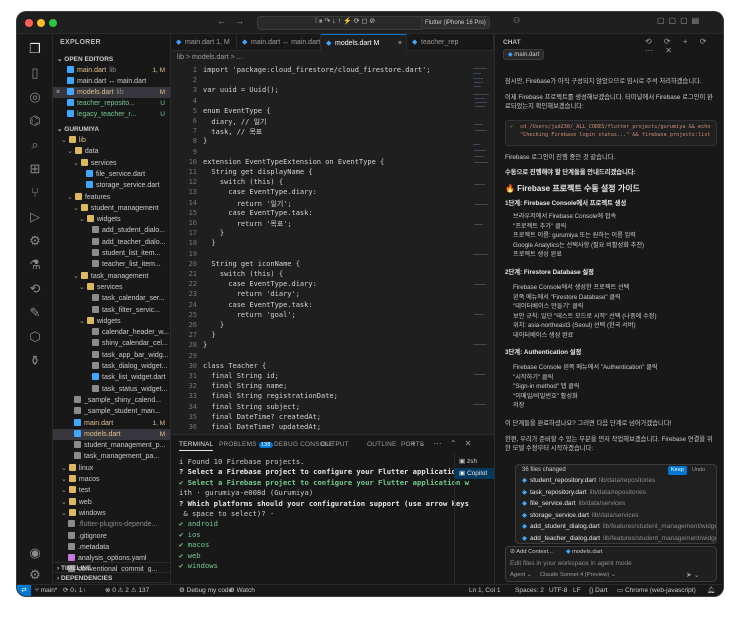 Image resolution: width=743 pixels, height=624 pixels. Describe the element at coordinates (35, 361) in the screenshot. I see `flask-icon: ⚱` at that location.